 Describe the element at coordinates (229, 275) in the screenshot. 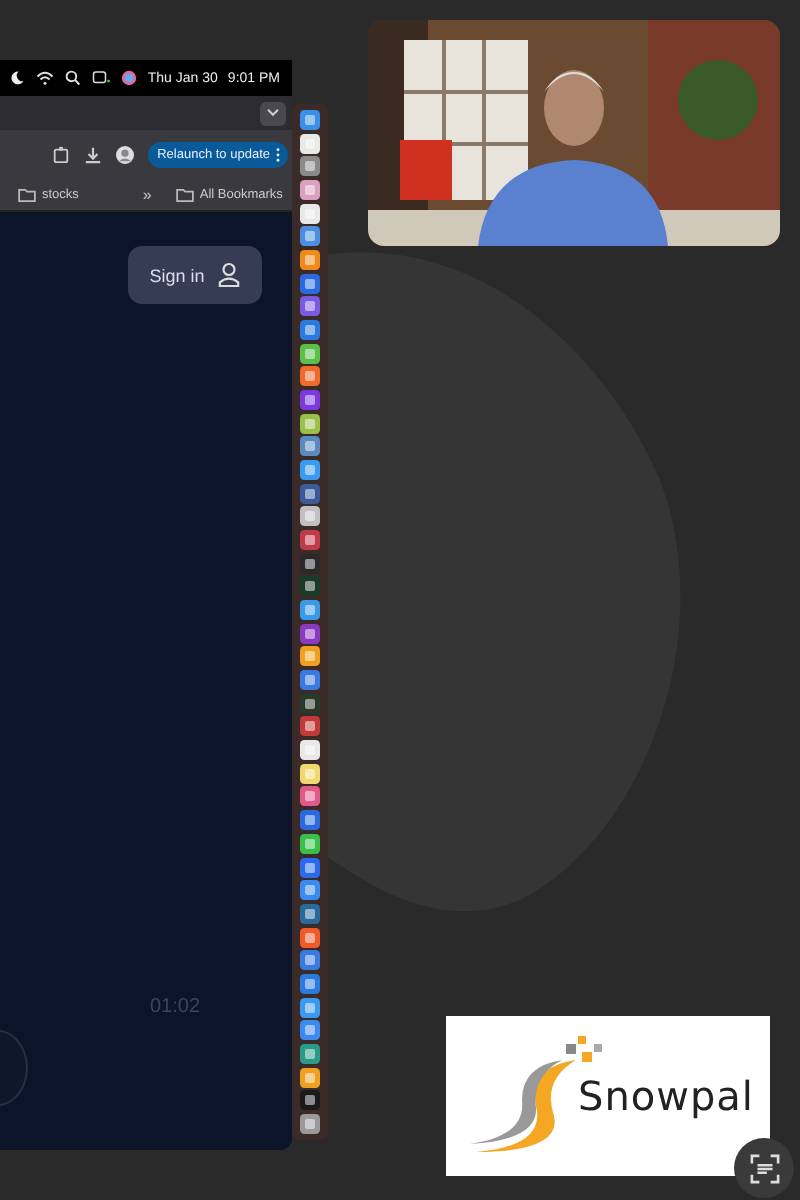

I see `user-icon` at that location.